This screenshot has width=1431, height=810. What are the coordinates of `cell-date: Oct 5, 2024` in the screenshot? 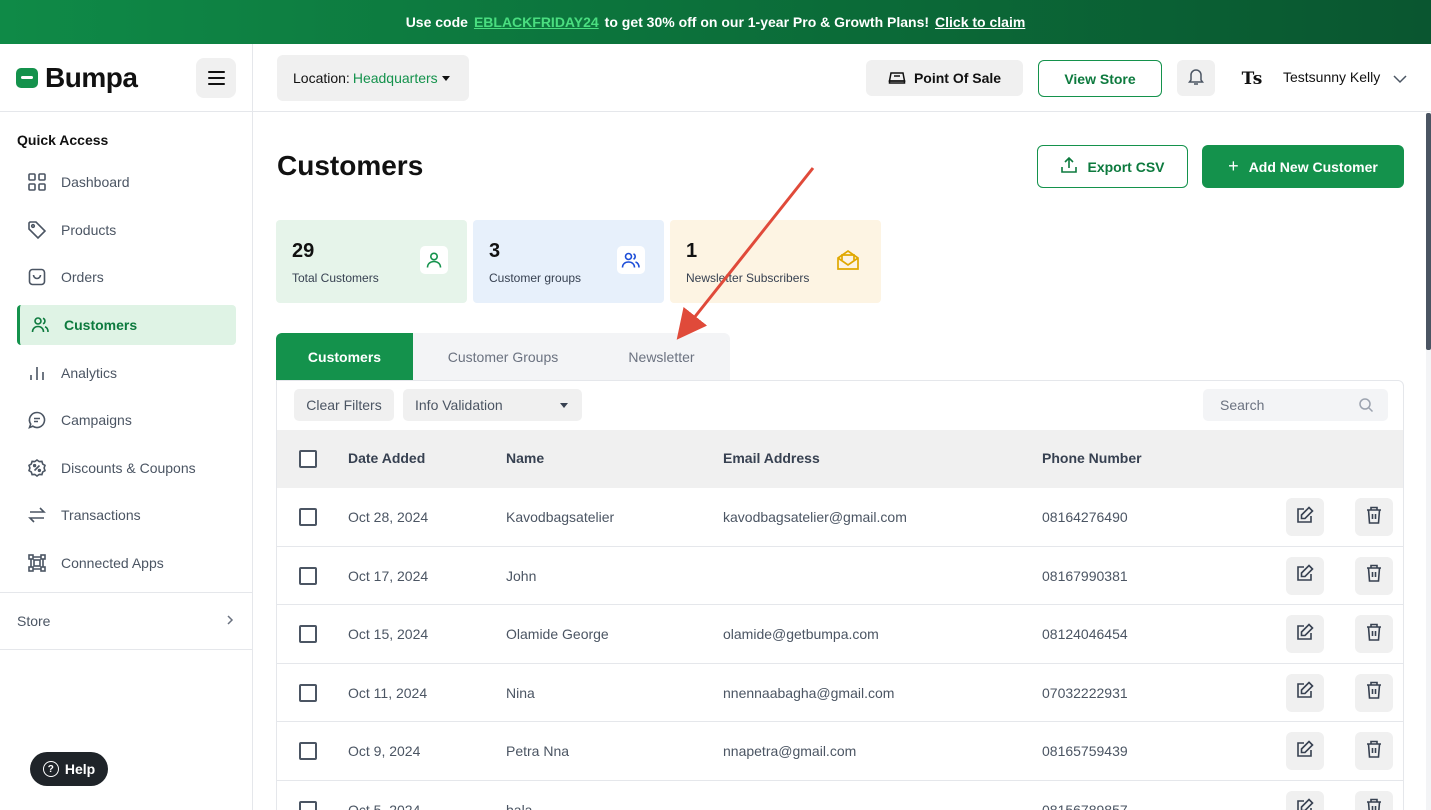 It's located at (384, 805).